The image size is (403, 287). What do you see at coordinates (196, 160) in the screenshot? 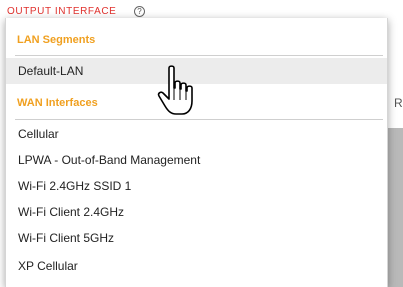
I see `option-lpwa-oob-management: LPWA - Out-of-Band Management` at bounding box center [196, 160].